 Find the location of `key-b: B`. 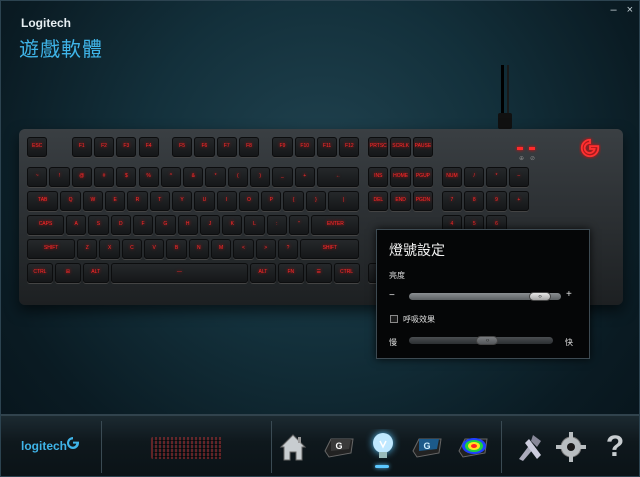

key-b: B is located at coordinates (176, 249).